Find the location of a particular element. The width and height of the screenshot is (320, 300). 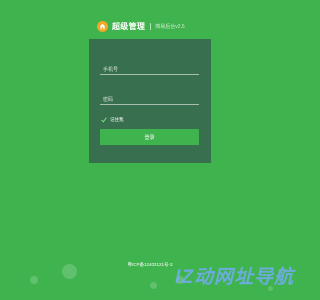

password-field-wrapper is located at coordinates (149, 98).